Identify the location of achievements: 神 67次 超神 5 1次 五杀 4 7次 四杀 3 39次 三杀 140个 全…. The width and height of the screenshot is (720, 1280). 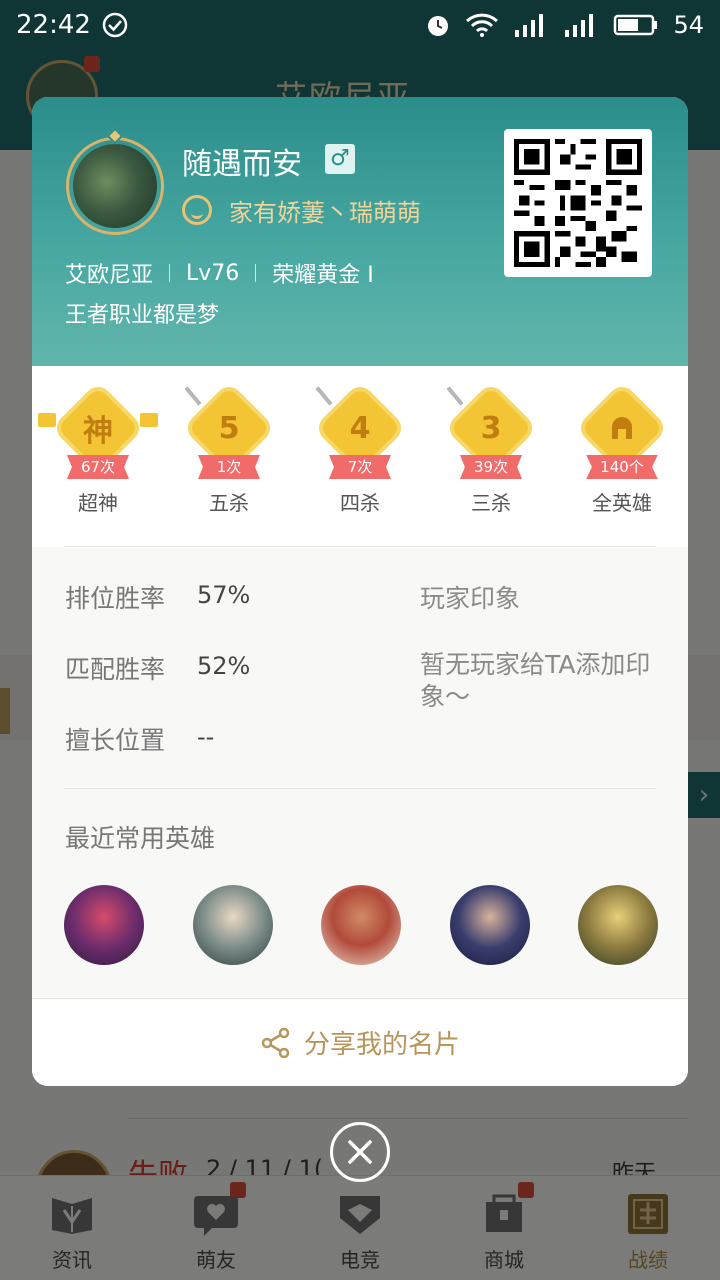
(360, 454).